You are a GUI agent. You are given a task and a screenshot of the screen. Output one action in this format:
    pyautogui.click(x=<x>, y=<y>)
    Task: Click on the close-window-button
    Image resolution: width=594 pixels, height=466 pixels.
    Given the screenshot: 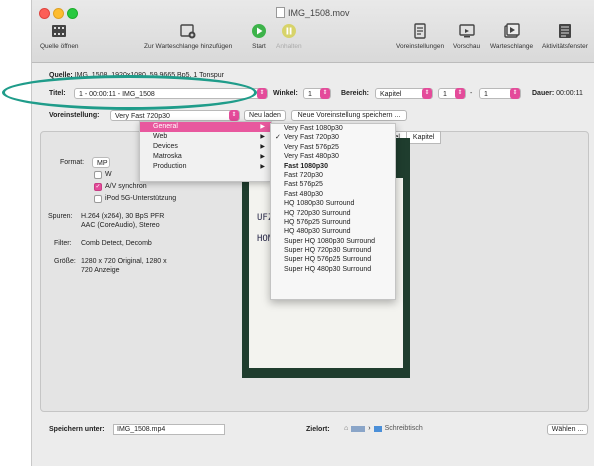 What is the action you would take?
    pyautogui.click(x=44, y=13)
    